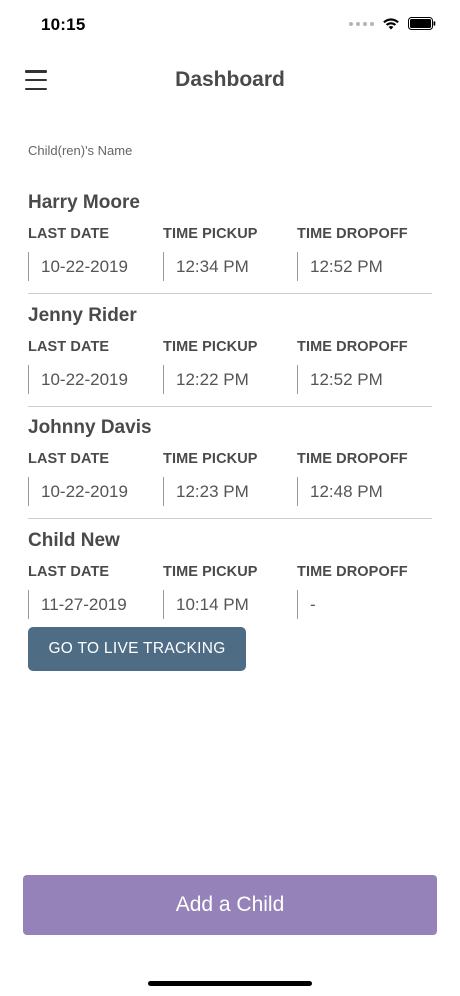  What do you see at coordinates (137, 649) in the screenshot?
I see `go-to-live-tracking-button: GO TO LIVE TRACKING` at bounding box center [137, 649].